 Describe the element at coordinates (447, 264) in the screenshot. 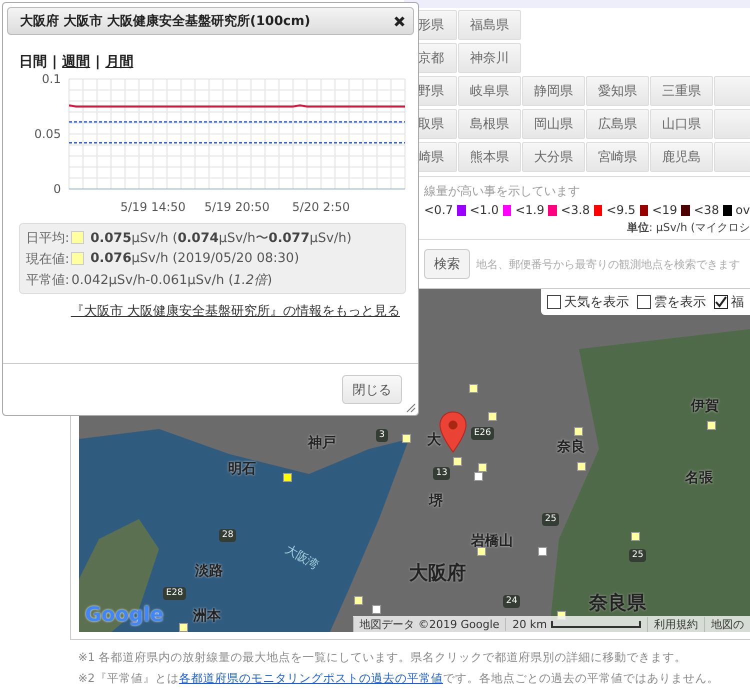

I see `search-button: 検索` at that location.